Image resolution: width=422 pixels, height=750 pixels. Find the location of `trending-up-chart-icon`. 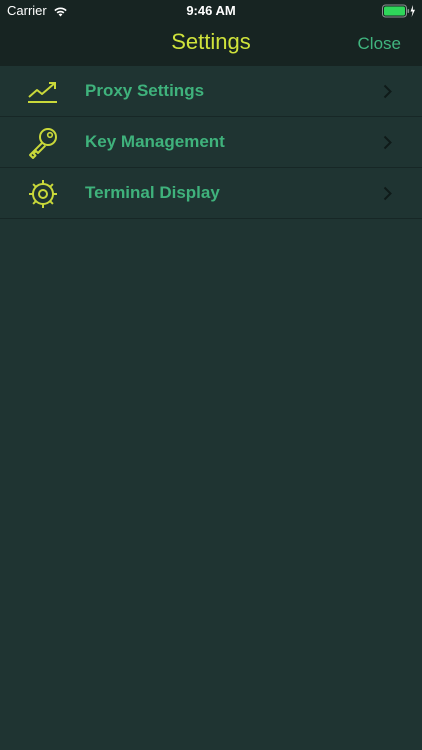

trending-up-chart-icon is located at coordinates (42, 92).